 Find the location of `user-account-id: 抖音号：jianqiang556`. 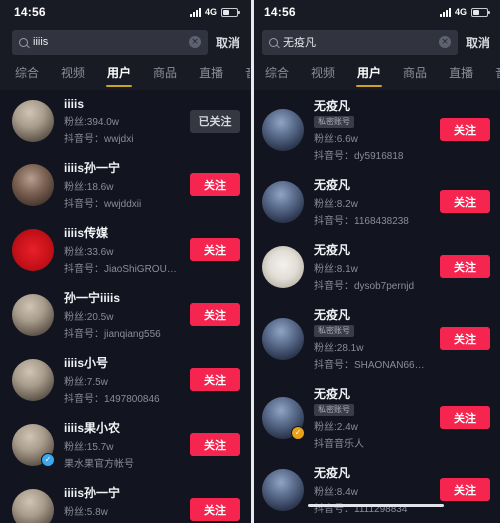

user-account-id: 抖音号：jianqiang556 is located at coordinates (112, 334).